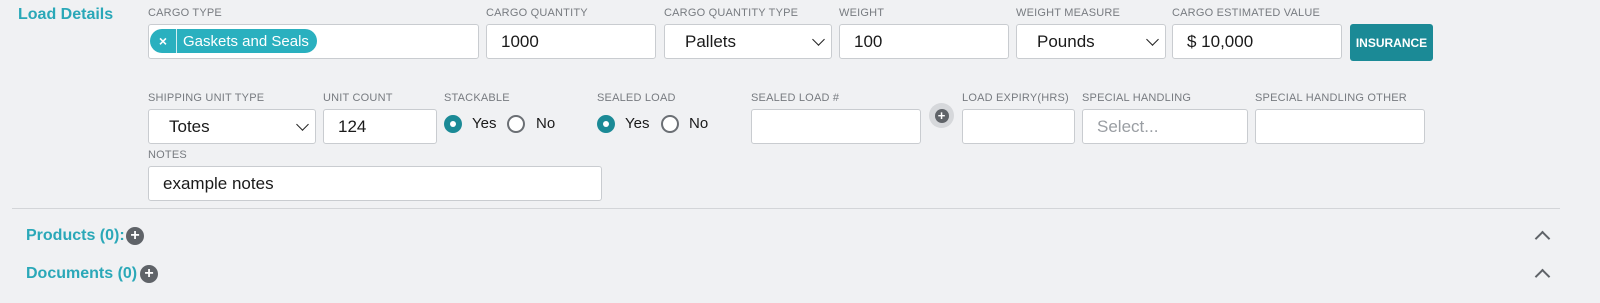 This screenshot has width=1600, height=303. I want to click on stackable-no-radio, so click(516, 124).